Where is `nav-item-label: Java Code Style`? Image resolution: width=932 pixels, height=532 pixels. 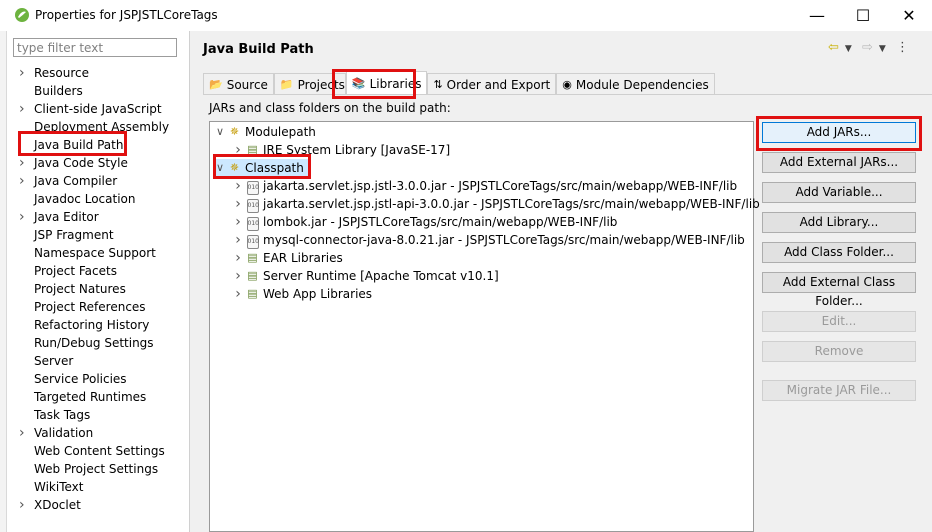
nav-item-label: Java Code Style is located at coordinates (81, 163).